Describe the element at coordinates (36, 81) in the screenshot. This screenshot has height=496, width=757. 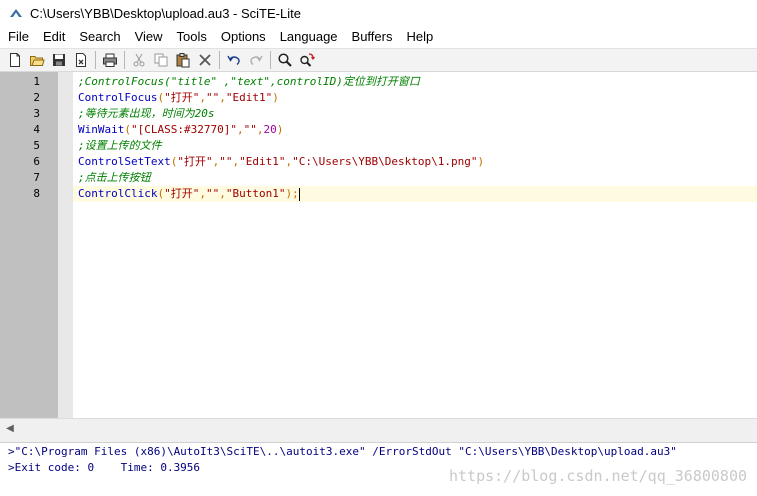
I see `line-number: 1` at that location.